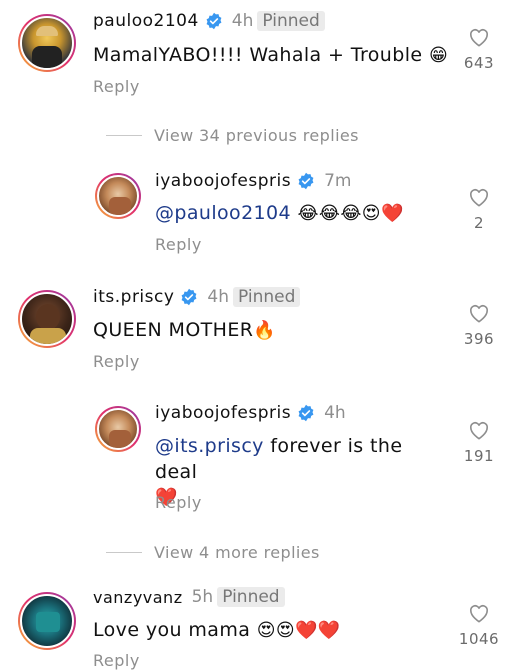  Describe the element at coordinates (202, 597) in the screenshot. I see `timestamp: 5h` at that location.